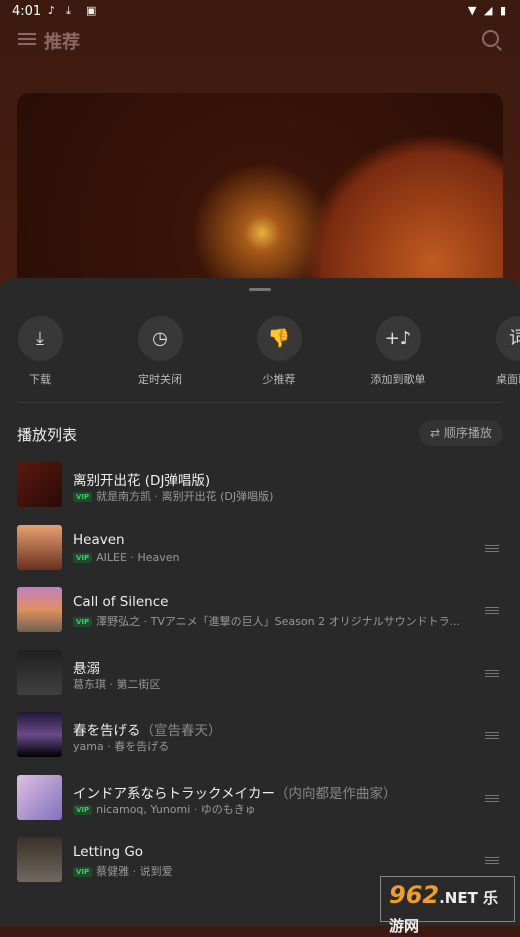  I want to click on song-subtitle: yama · 春を告げる, so click(121, 746).